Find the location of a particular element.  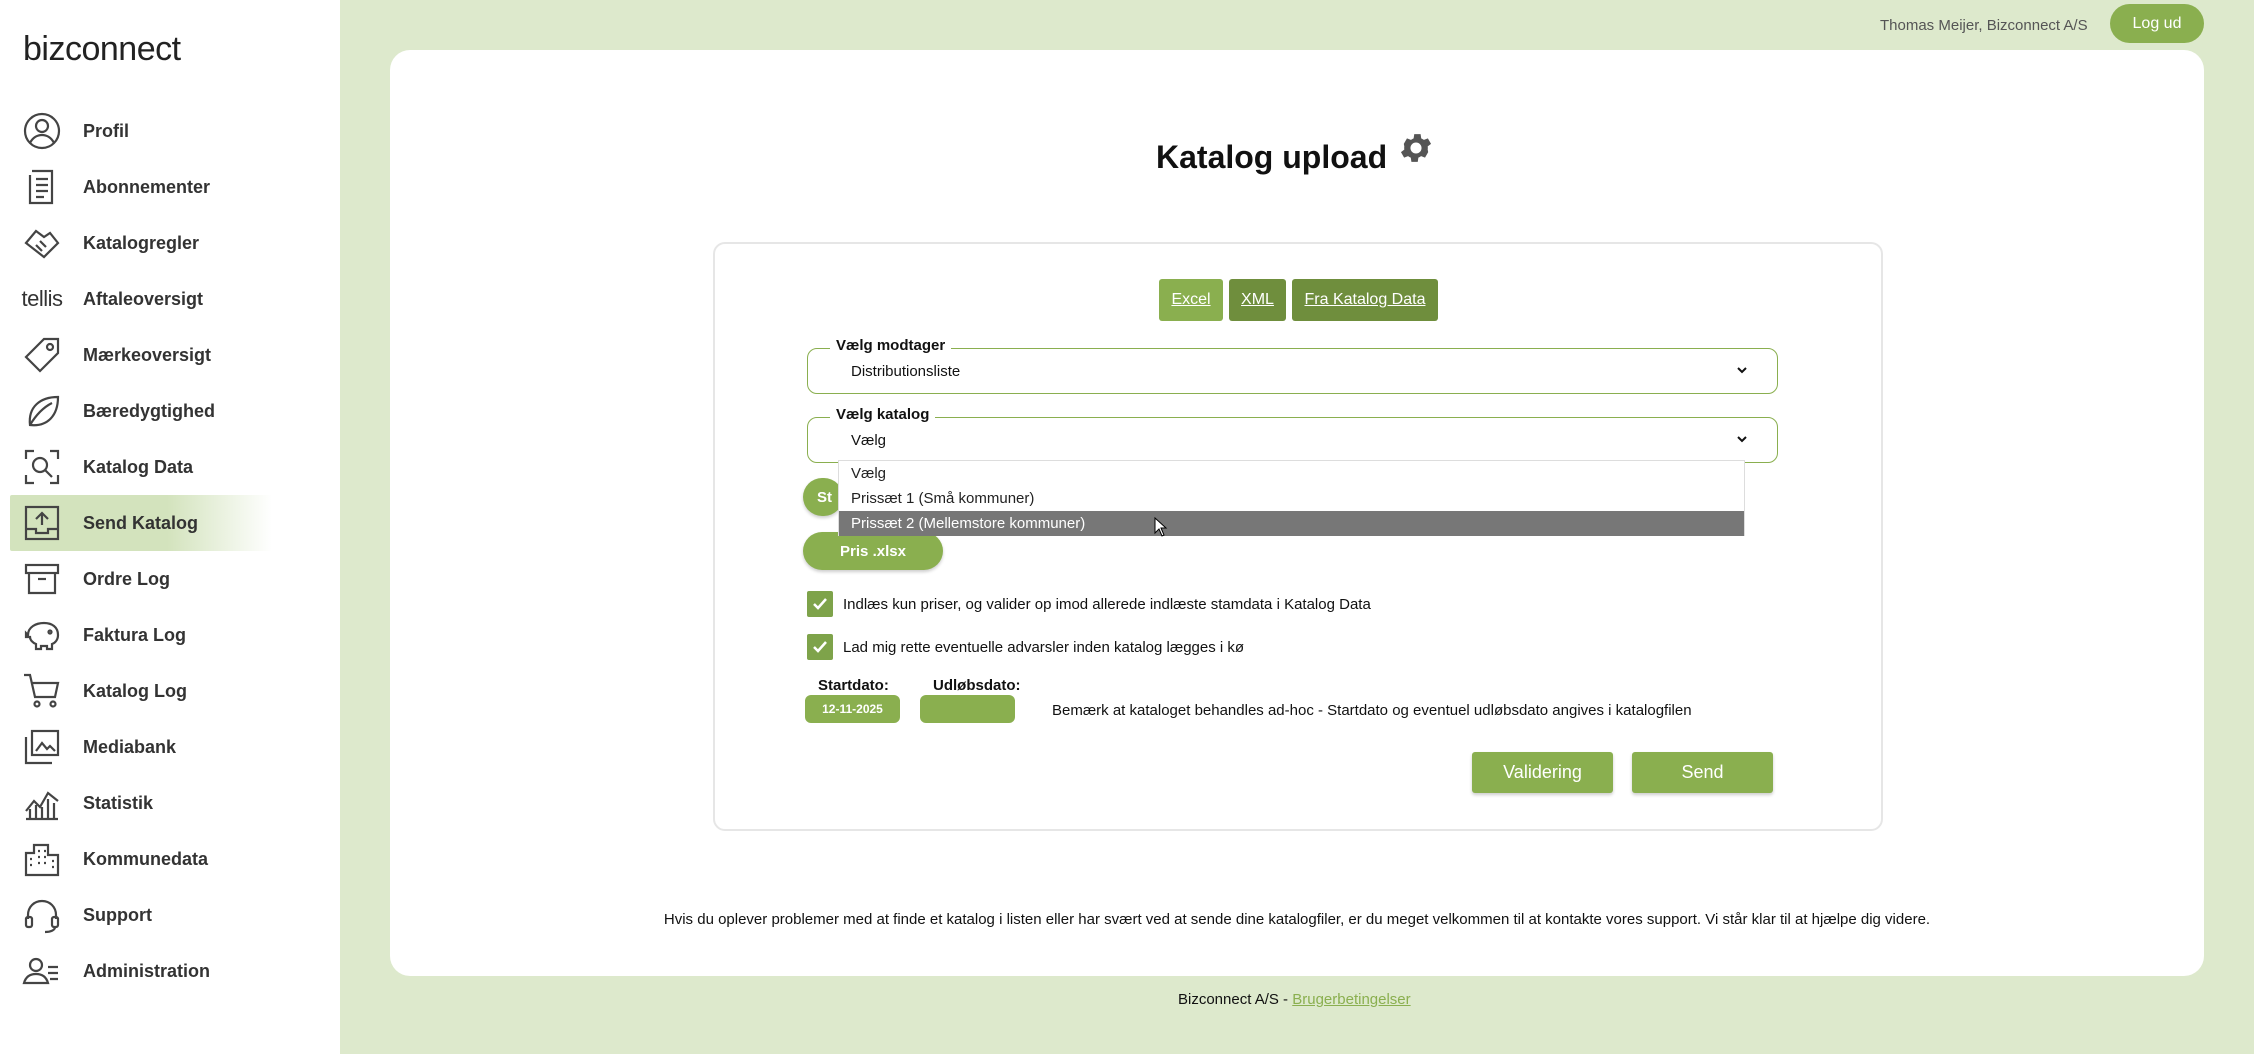

sidebar-item-label: Statistik is located at coordinates (118, 802).